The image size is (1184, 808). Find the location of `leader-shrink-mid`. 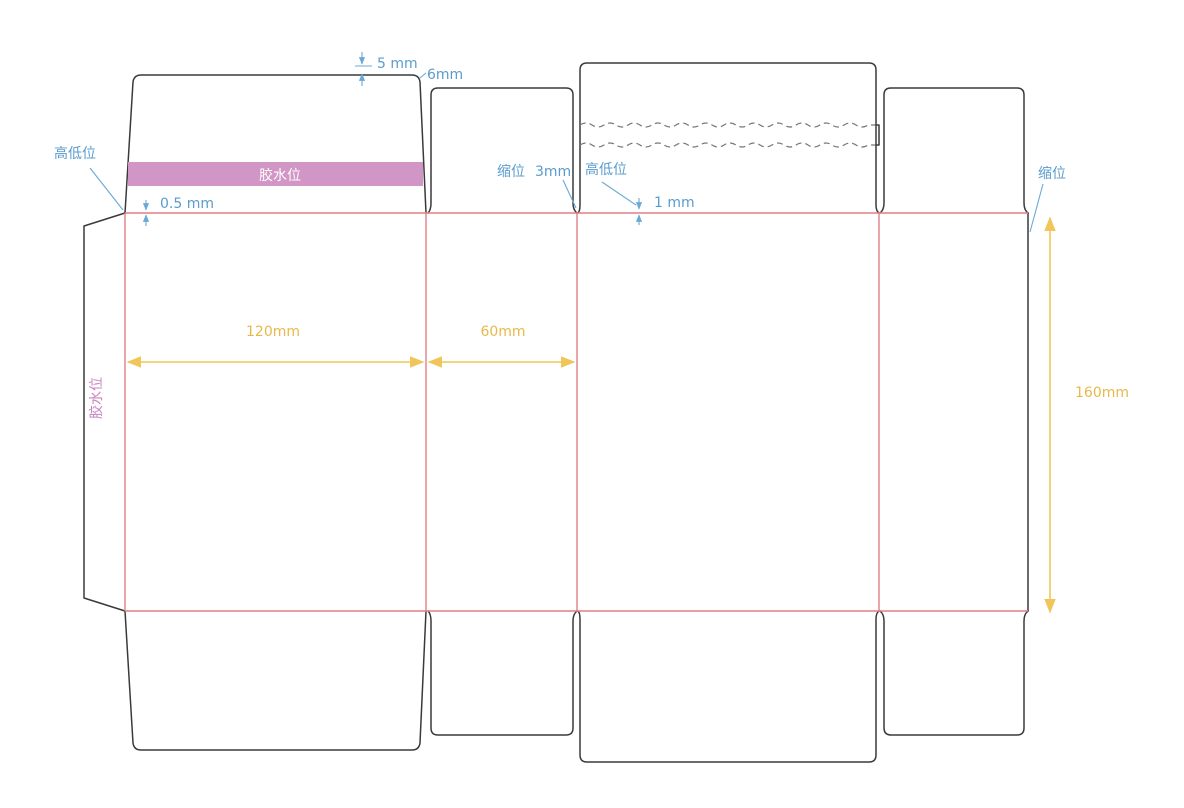

leader-shrink-mid is located at coordinates (569, 194).